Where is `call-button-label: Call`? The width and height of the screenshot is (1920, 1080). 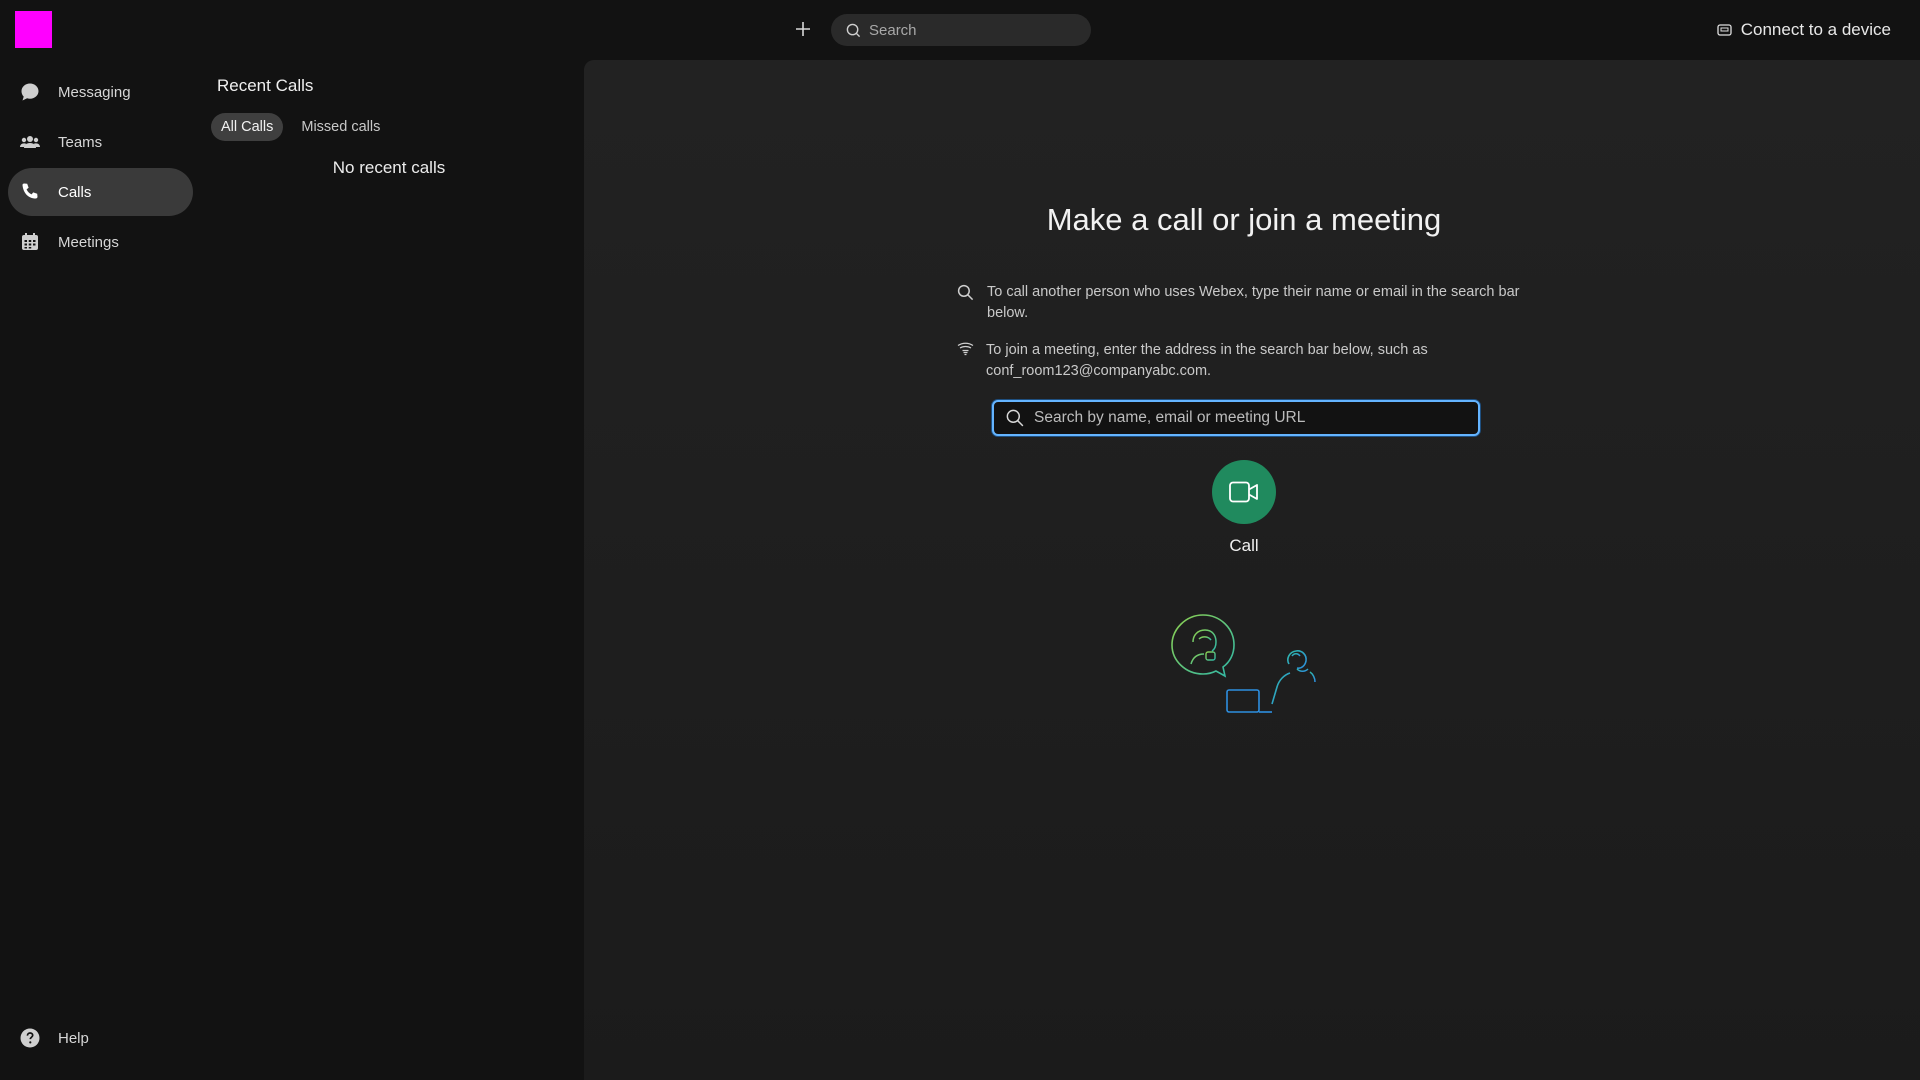
call-button-label: Call is located at coordinates (1244, 545).